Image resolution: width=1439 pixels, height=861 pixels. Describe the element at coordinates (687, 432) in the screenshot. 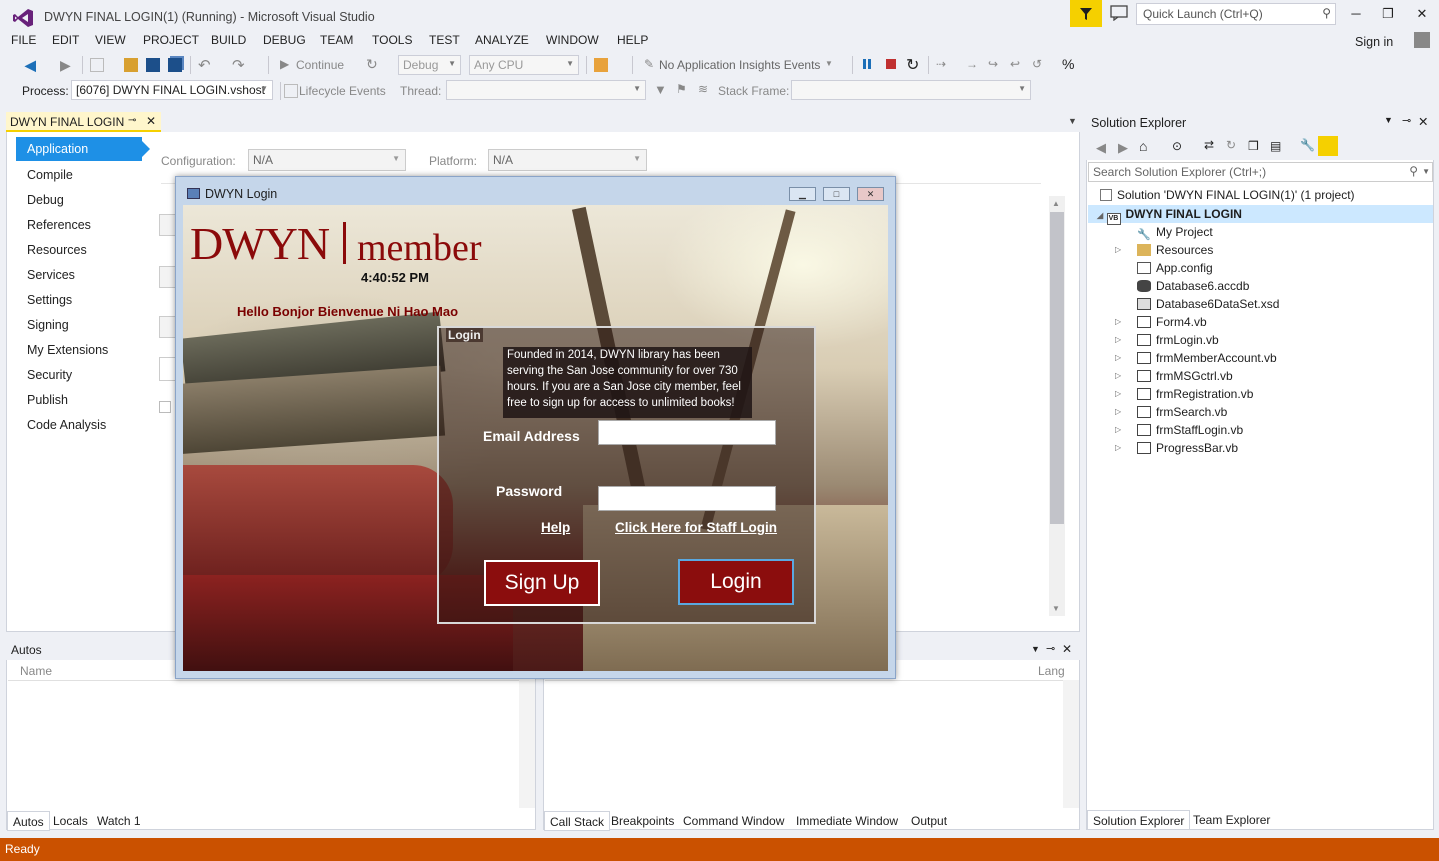

I see `email-field` at that location.